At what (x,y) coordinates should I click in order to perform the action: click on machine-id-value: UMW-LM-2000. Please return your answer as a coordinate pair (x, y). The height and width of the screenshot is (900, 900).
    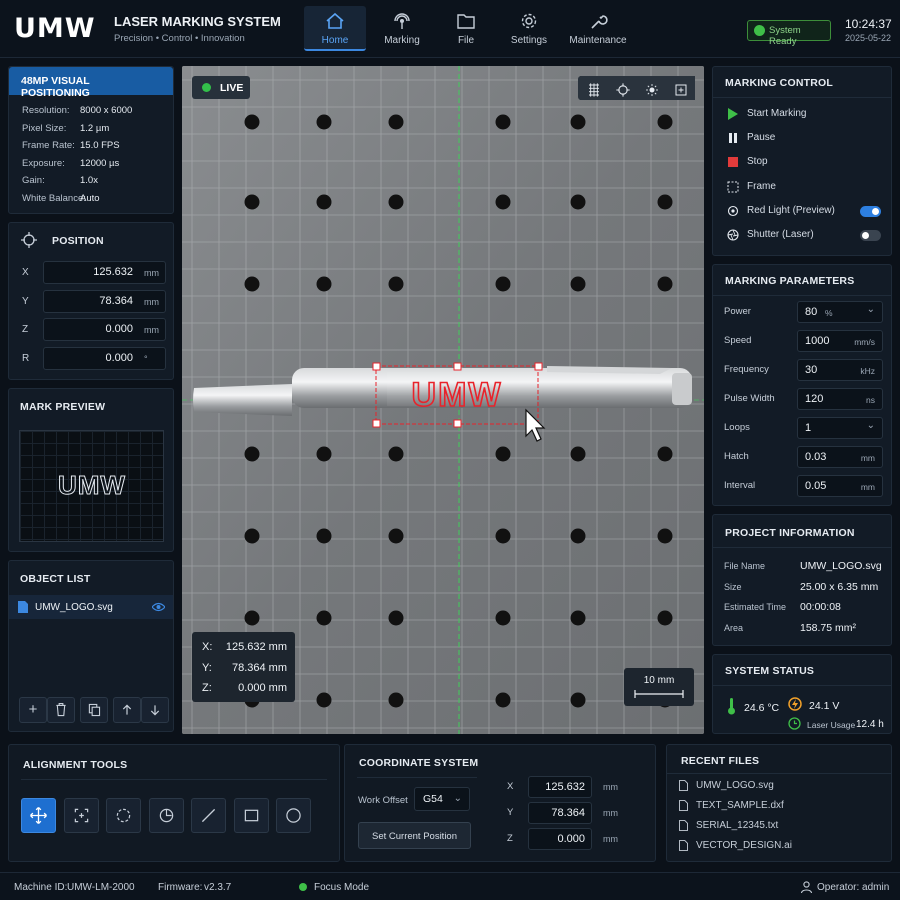
    Looking at the image, I should click on (101, 887).